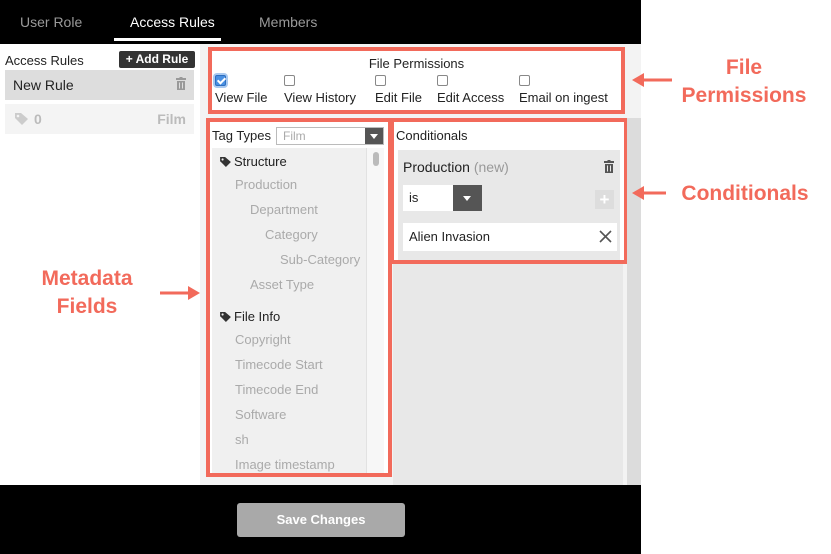 This screenshot has width=831, height=554. I want to click on metadata-field-asset-type: Asset Type, so click(282, 284).